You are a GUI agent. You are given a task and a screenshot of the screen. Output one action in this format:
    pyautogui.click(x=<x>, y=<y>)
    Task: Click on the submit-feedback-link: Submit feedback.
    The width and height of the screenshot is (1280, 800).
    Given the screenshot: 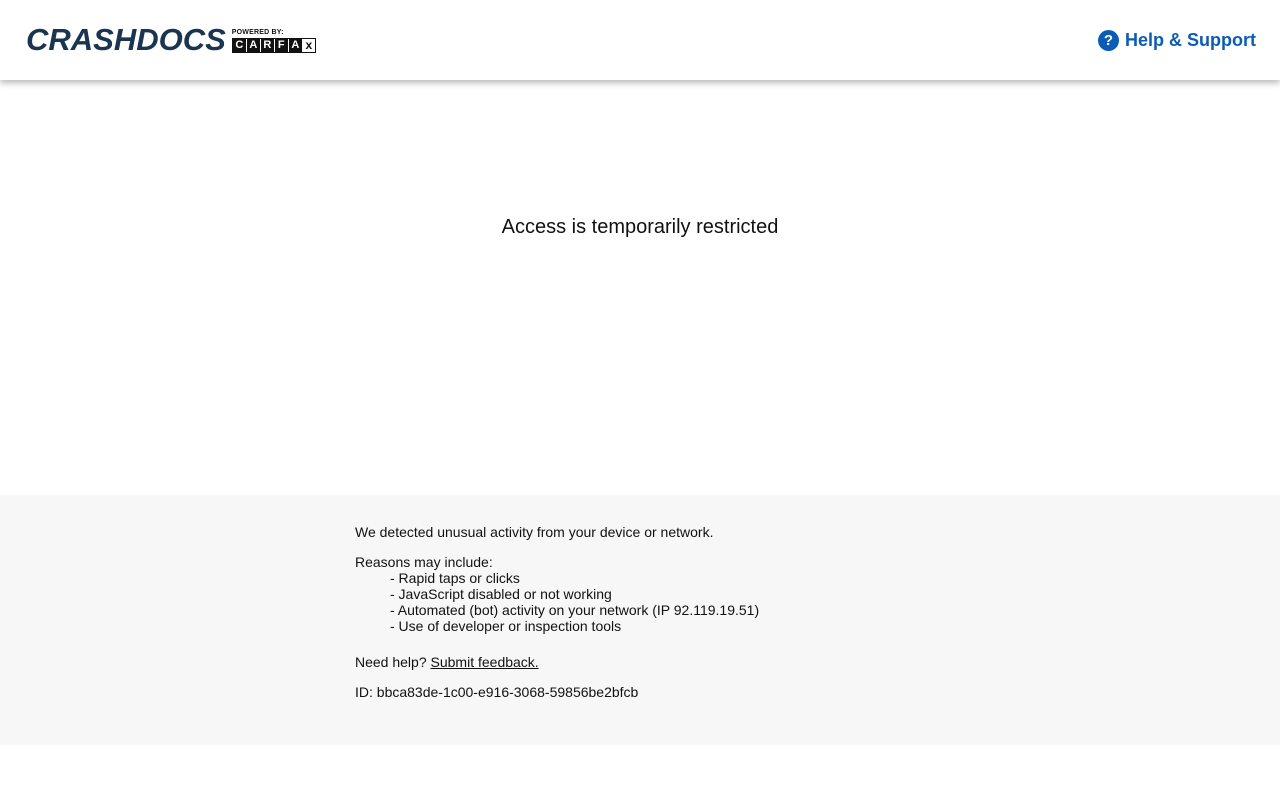 What is the action you would take?
    pyautogui.click(x=485, y=662)
    